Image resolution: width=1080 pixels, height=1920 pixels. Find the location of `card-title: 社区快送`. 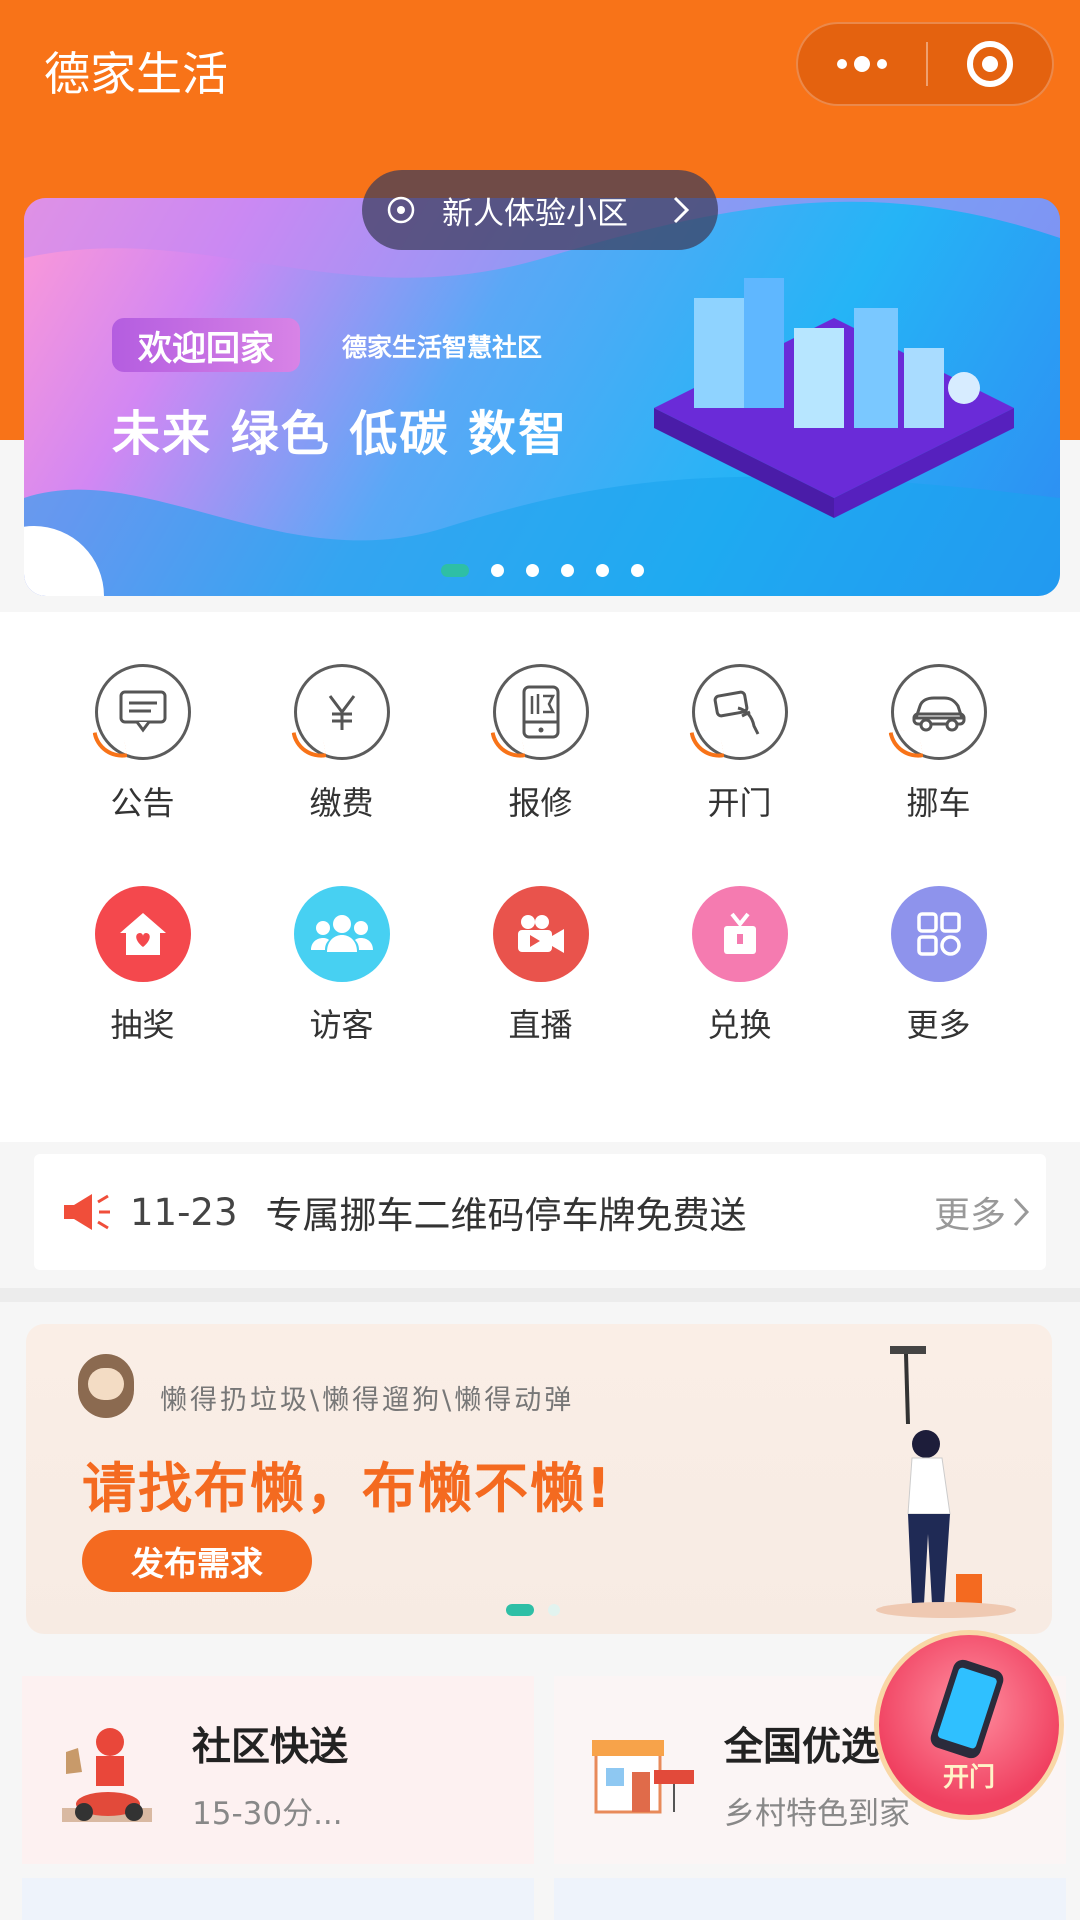

card-title: 社区快送 is located at coordinates (270, 1747).